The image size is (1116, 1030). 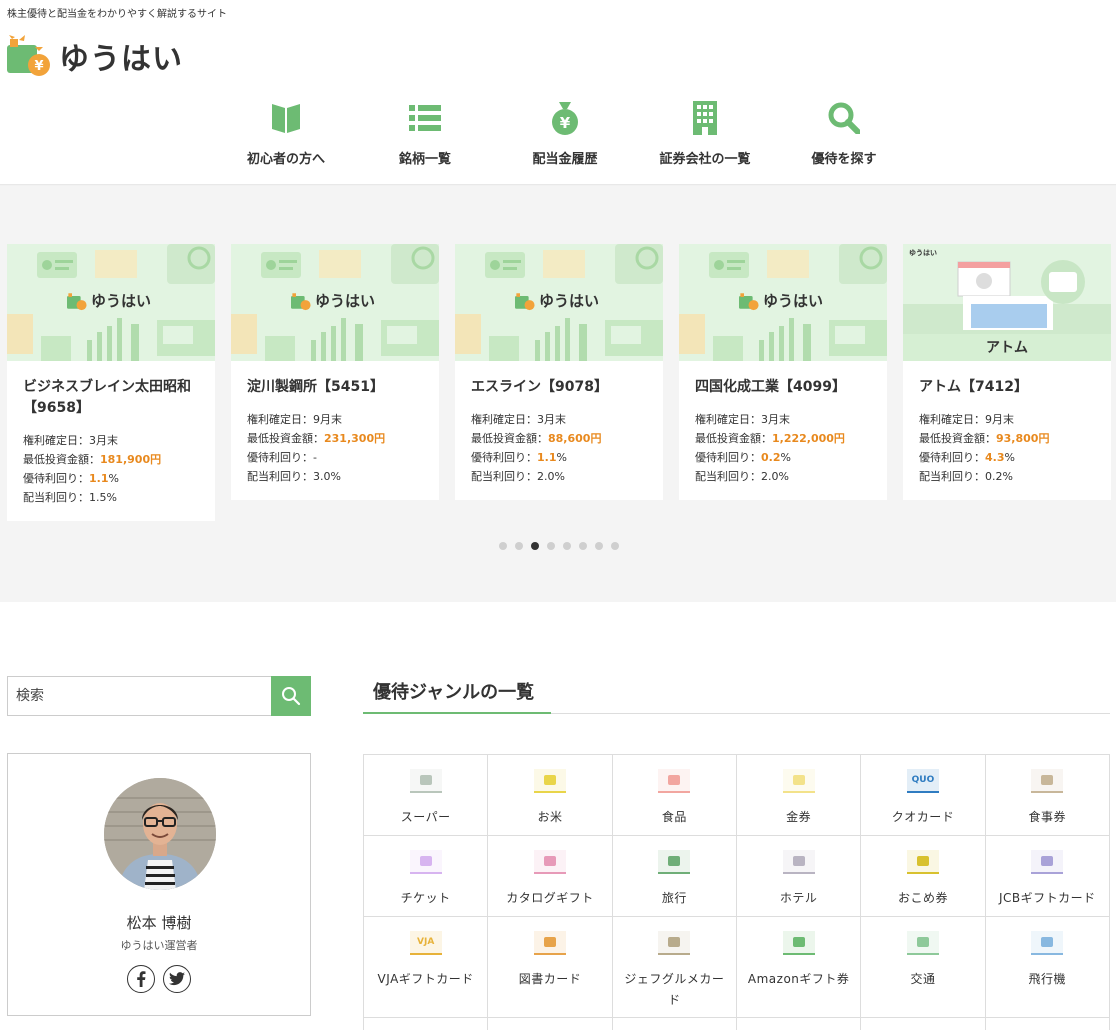 I want to click on dividend-yield-line: 配当利回り：3.0%, so click(x=294, y=476).